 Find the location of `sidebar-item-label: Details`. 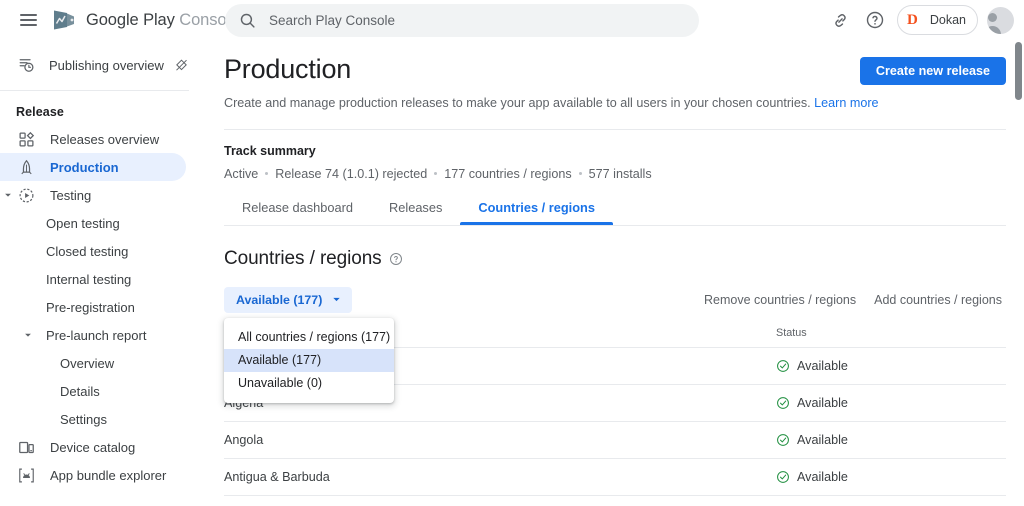

sidebar-item-label: Details is located at coordinates (80, 391).